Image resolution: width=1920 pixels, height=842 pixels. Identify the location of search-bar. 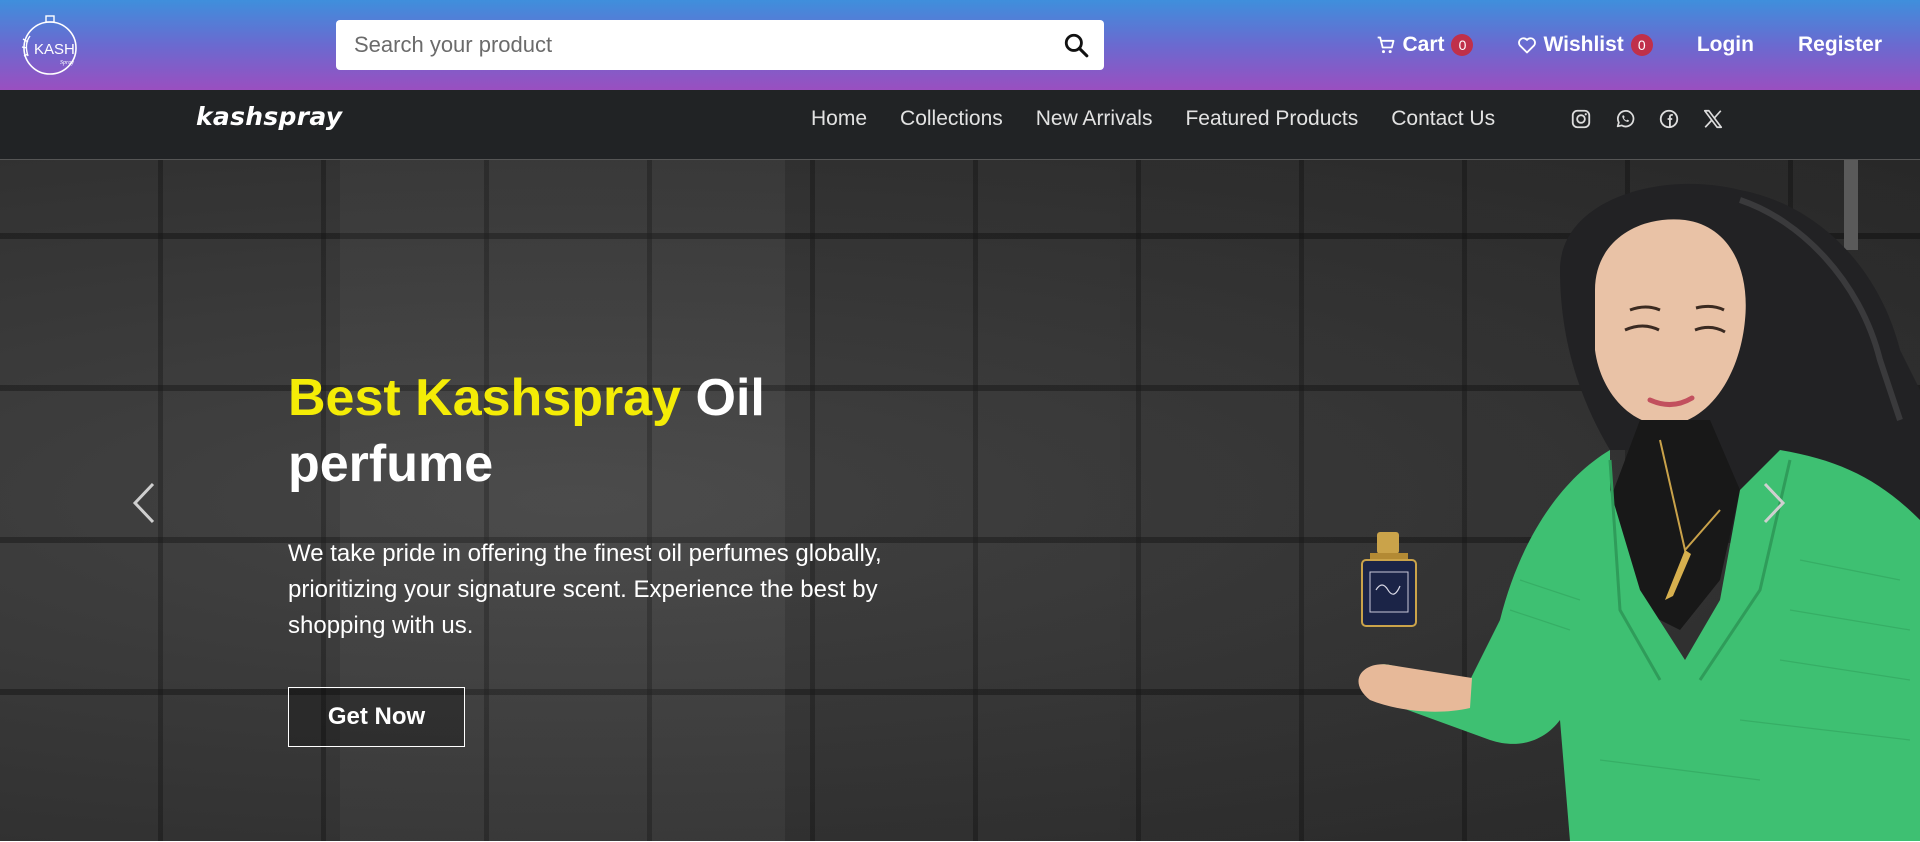
(720, 45).